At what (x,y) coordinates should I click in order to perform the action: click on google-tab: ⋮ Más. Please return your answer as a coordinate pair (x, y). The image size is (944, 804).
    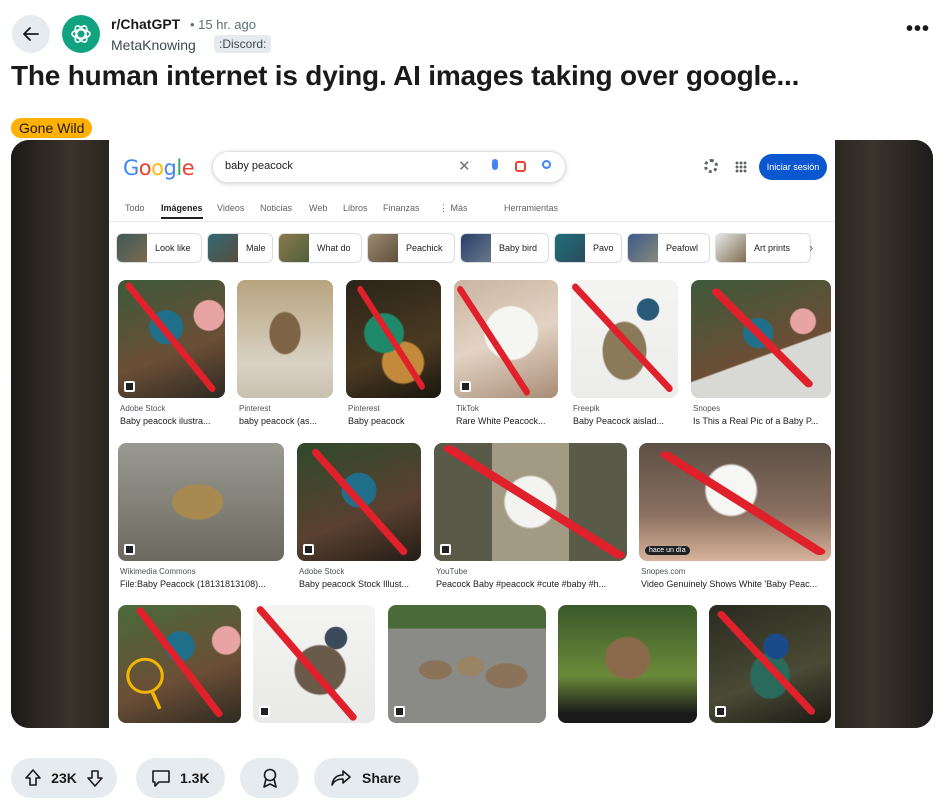
    Looking at the image, I should click on (453, 208).